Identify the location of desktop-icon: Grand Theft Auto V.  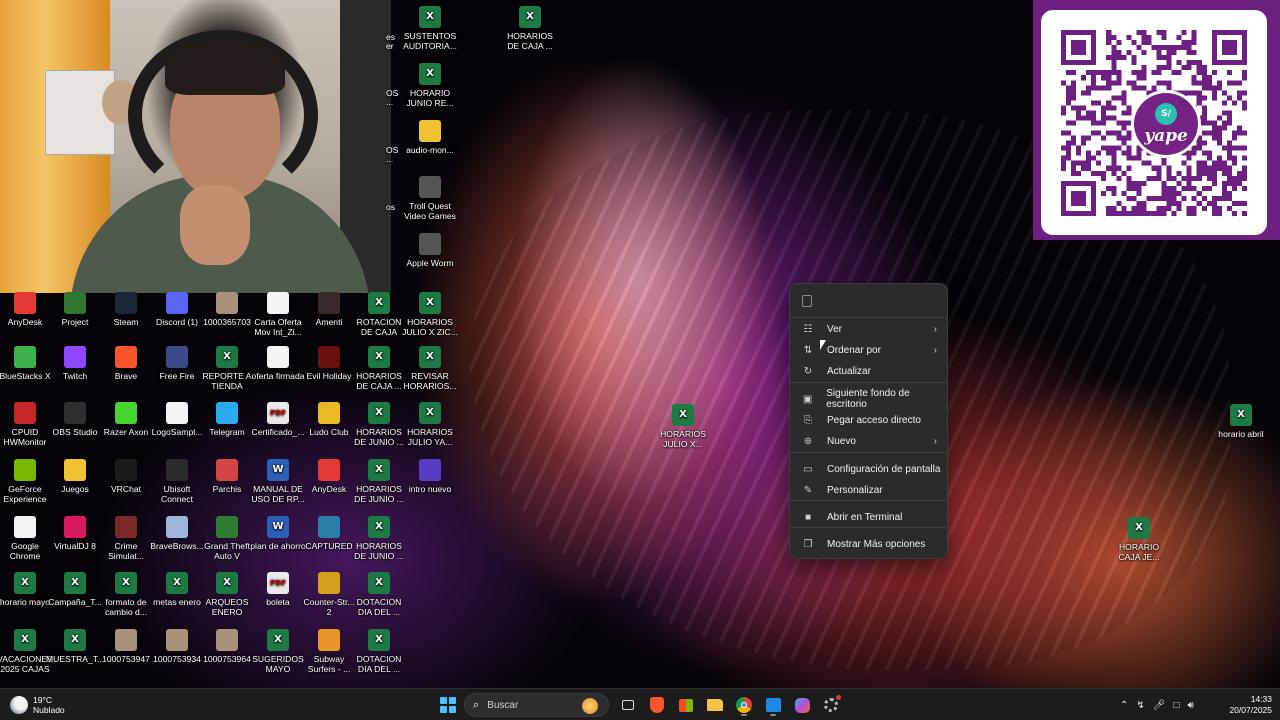
(227, 538).